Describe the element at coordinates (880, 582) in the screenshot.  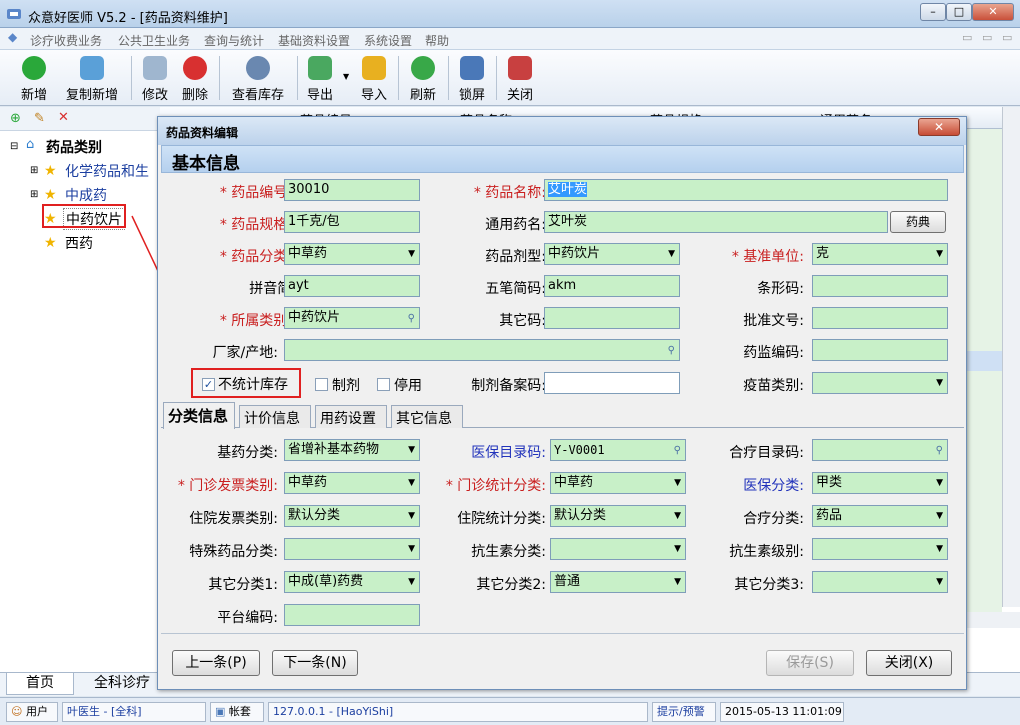
I see `other-class3-select: ▼` at that location.